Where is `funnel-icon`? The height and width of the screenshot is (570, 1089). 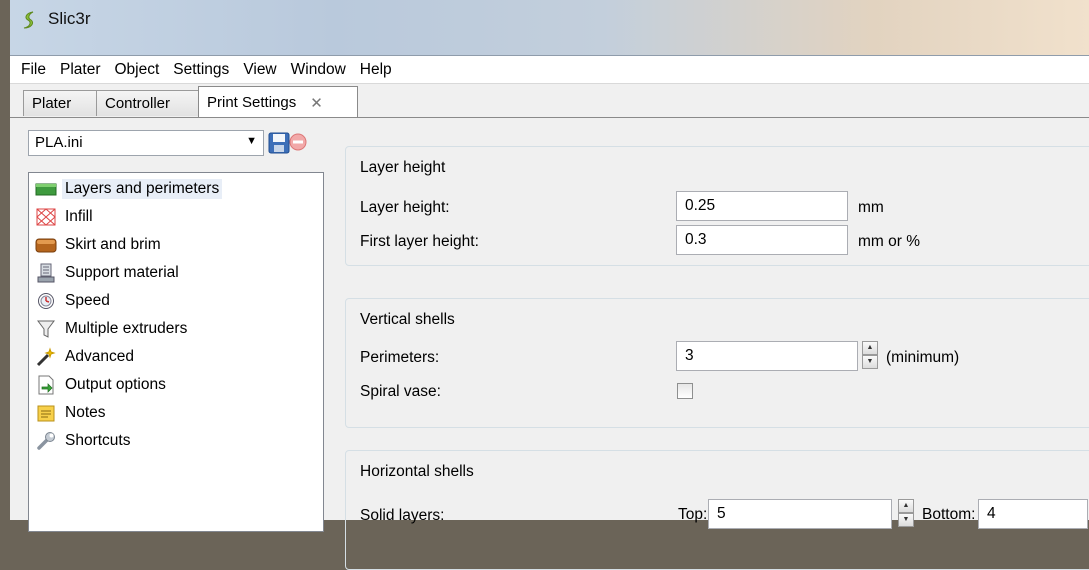 funnel-icon is located at coordinates (46, 329).